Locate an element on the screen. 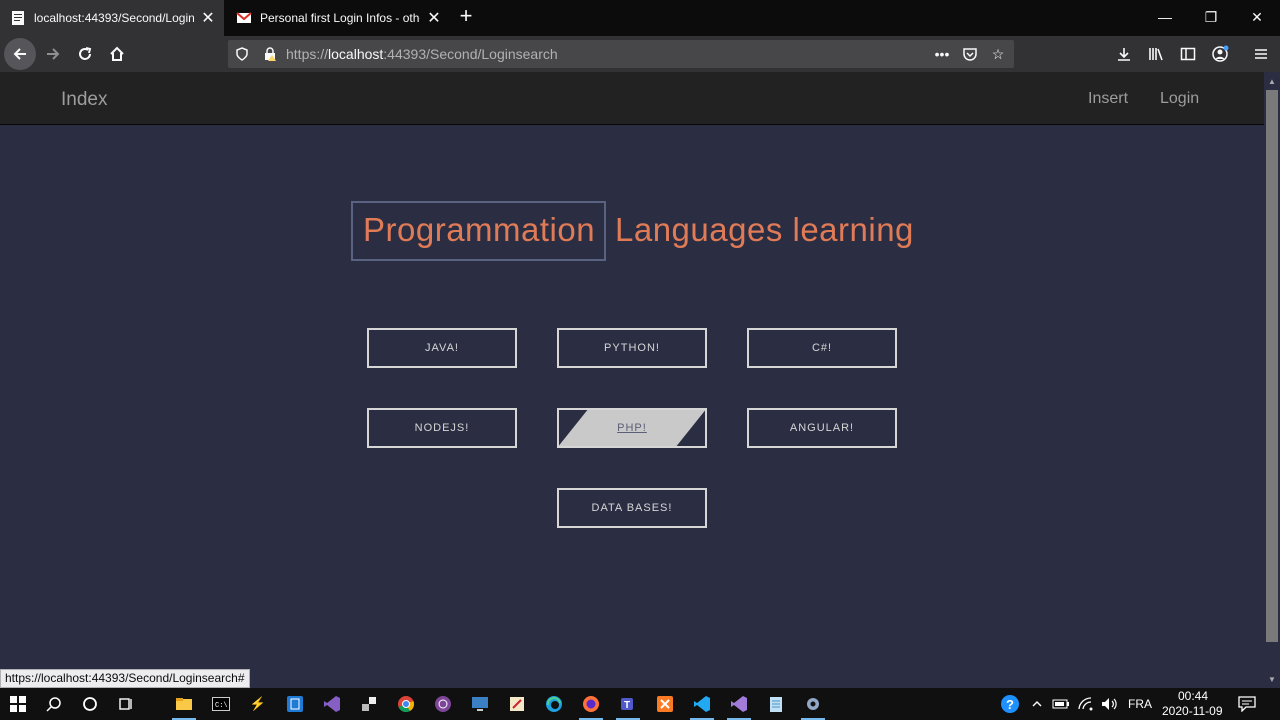 This screenshot has height=720, width=1280. home-icon is located at coordinates (117, 54).